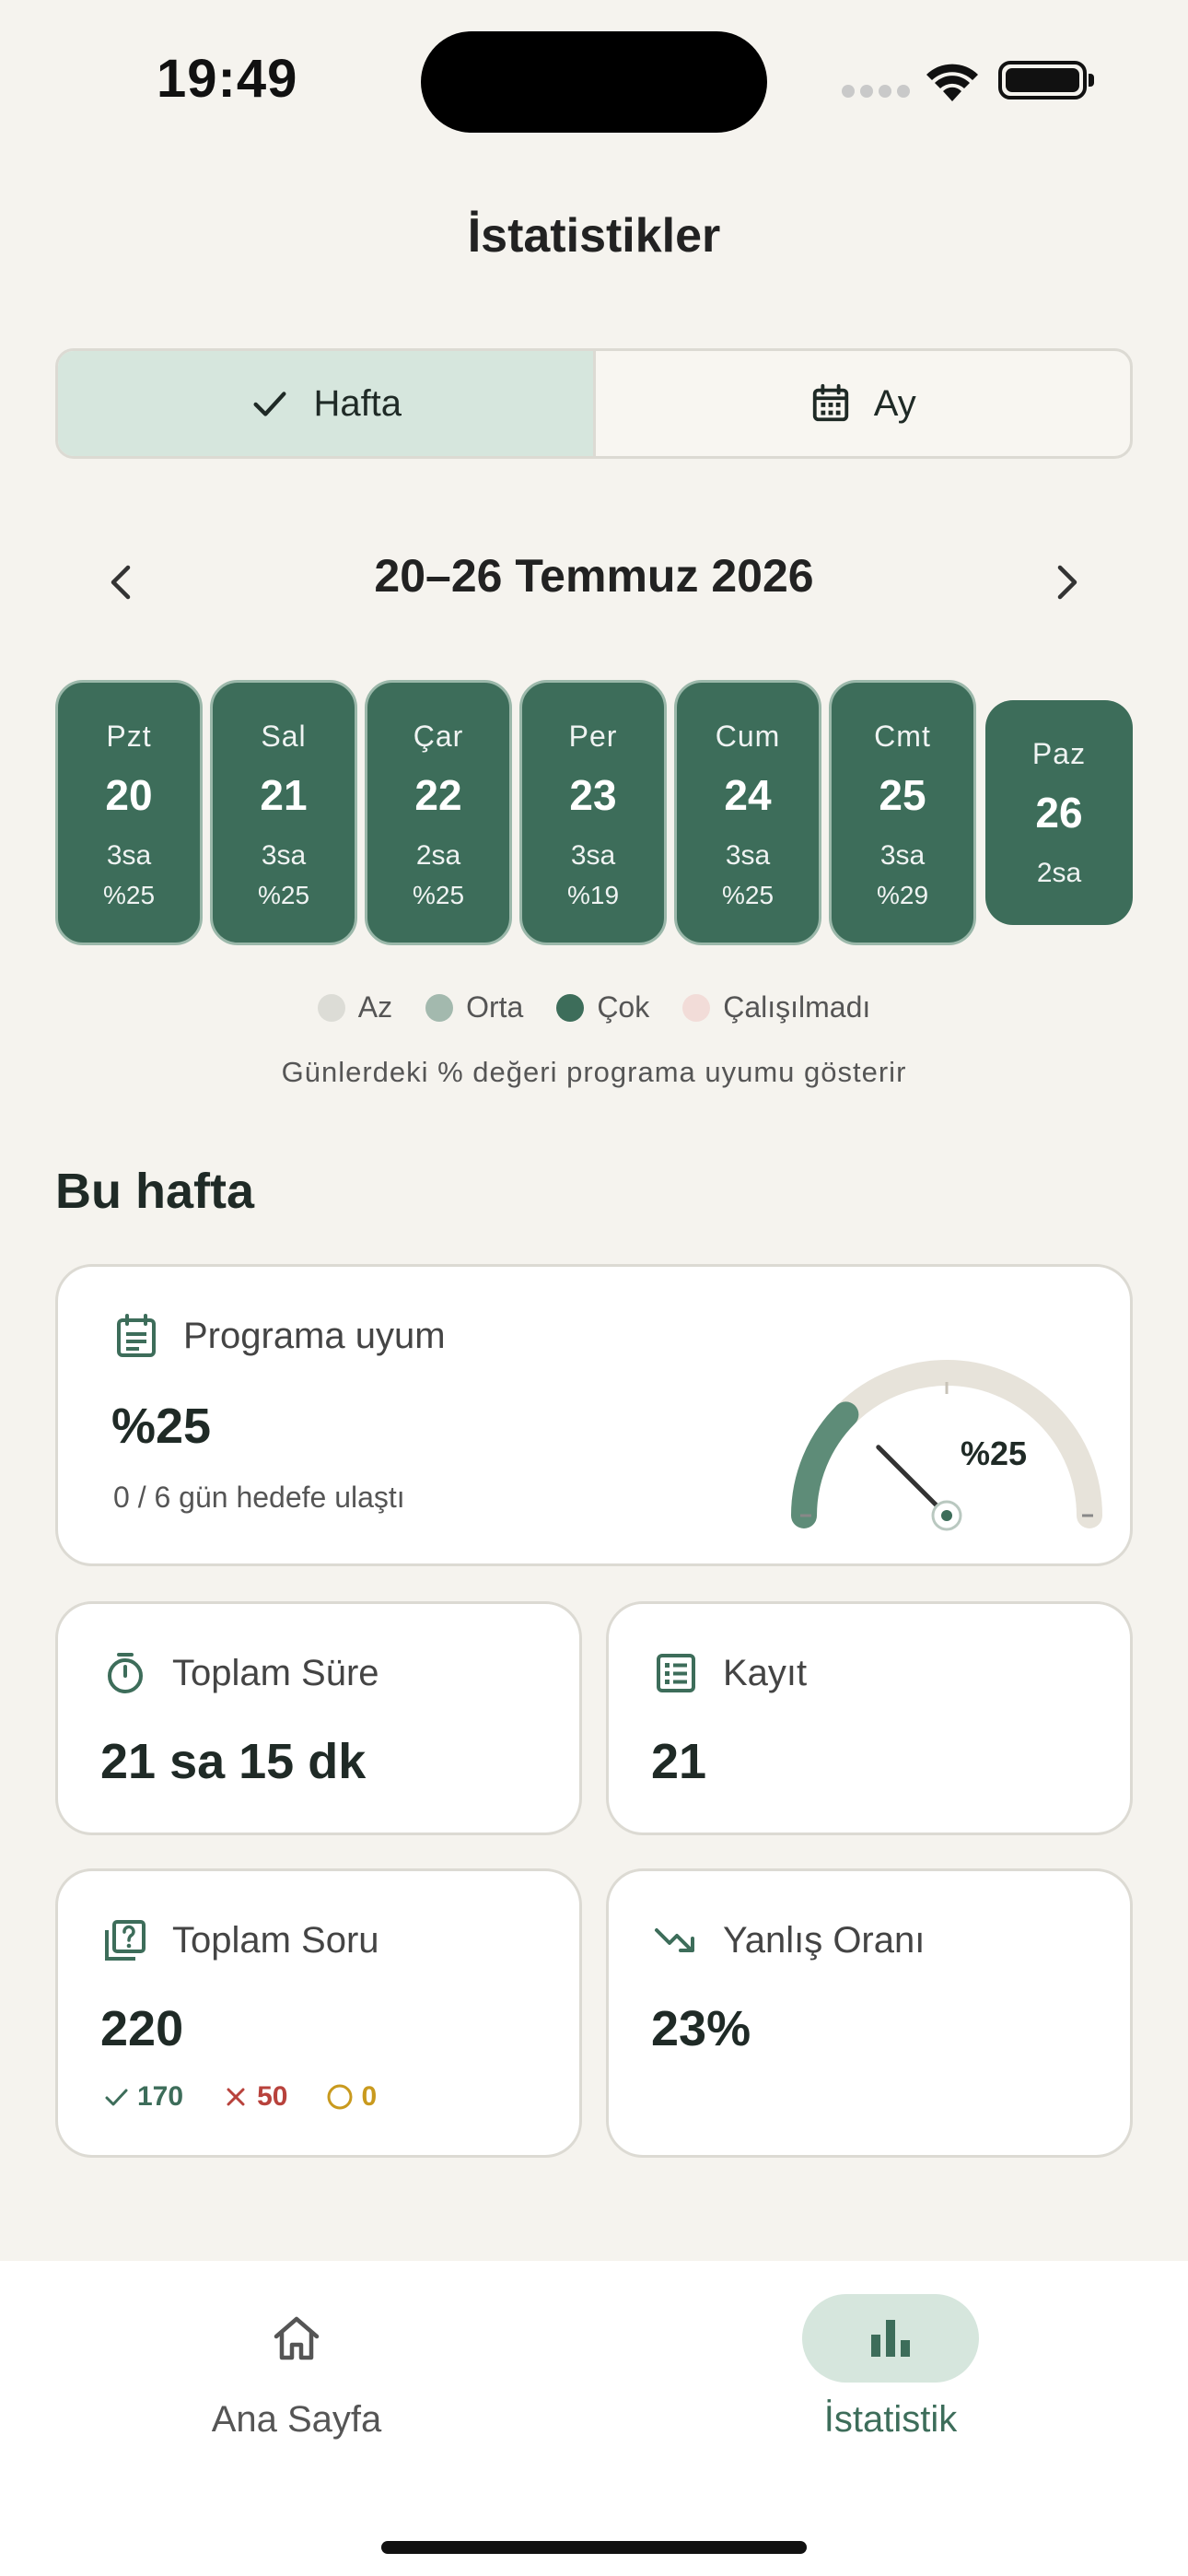 The width and height of the screenshot is (1188, 2576). What do you see at coordinates (438, 736) in the screenshot?
I see `day-name: Çar` at bounding box center [438, 736].